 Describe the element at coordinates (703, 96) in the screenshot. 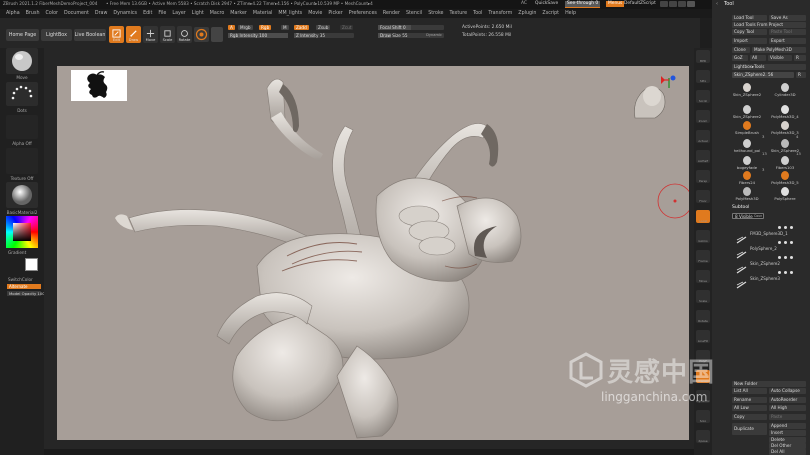

I see `shelf-button-scroll: Scroll` at that location.